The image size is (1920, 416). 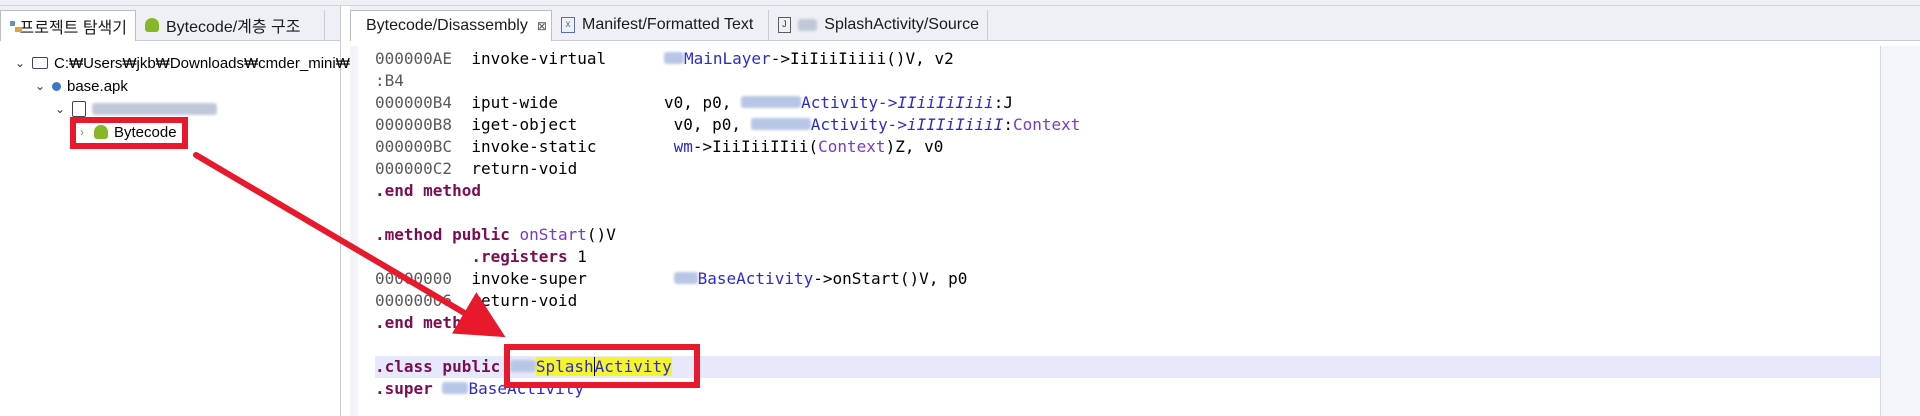 What do you see at coordinates (349, 245) in the screenshot?
I see `annotation-arrow` at bounding box center [349, 245].